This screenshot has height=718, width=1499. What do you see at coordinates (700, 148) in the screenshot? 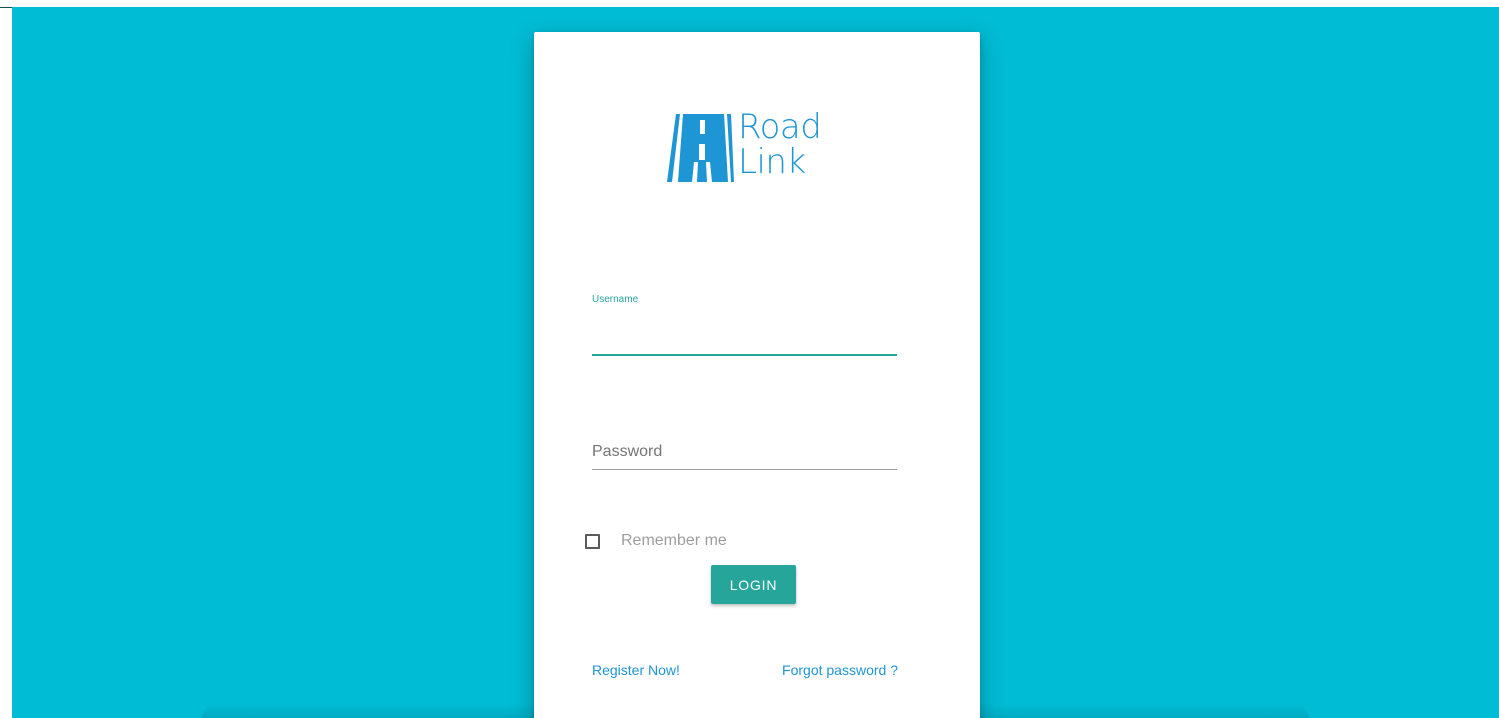
I see `road-logo-icon` at bounding box center [700, 148].